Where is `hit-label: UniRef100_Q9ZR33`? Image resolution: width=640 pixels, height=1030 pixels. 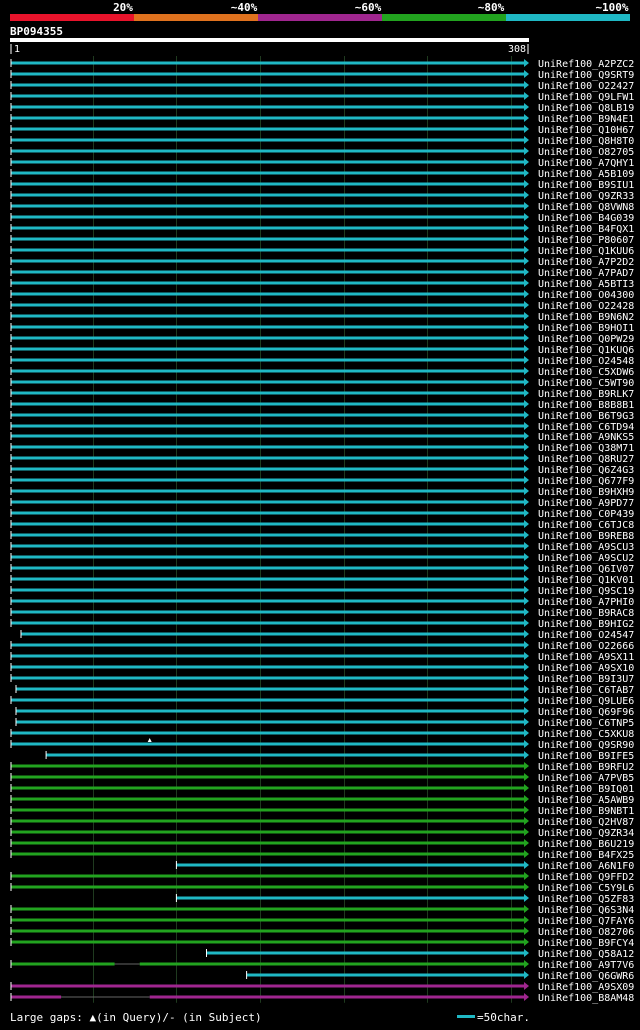
hit-label: UniRef100_Q9ZR33 is located at coordinates (586, 196).